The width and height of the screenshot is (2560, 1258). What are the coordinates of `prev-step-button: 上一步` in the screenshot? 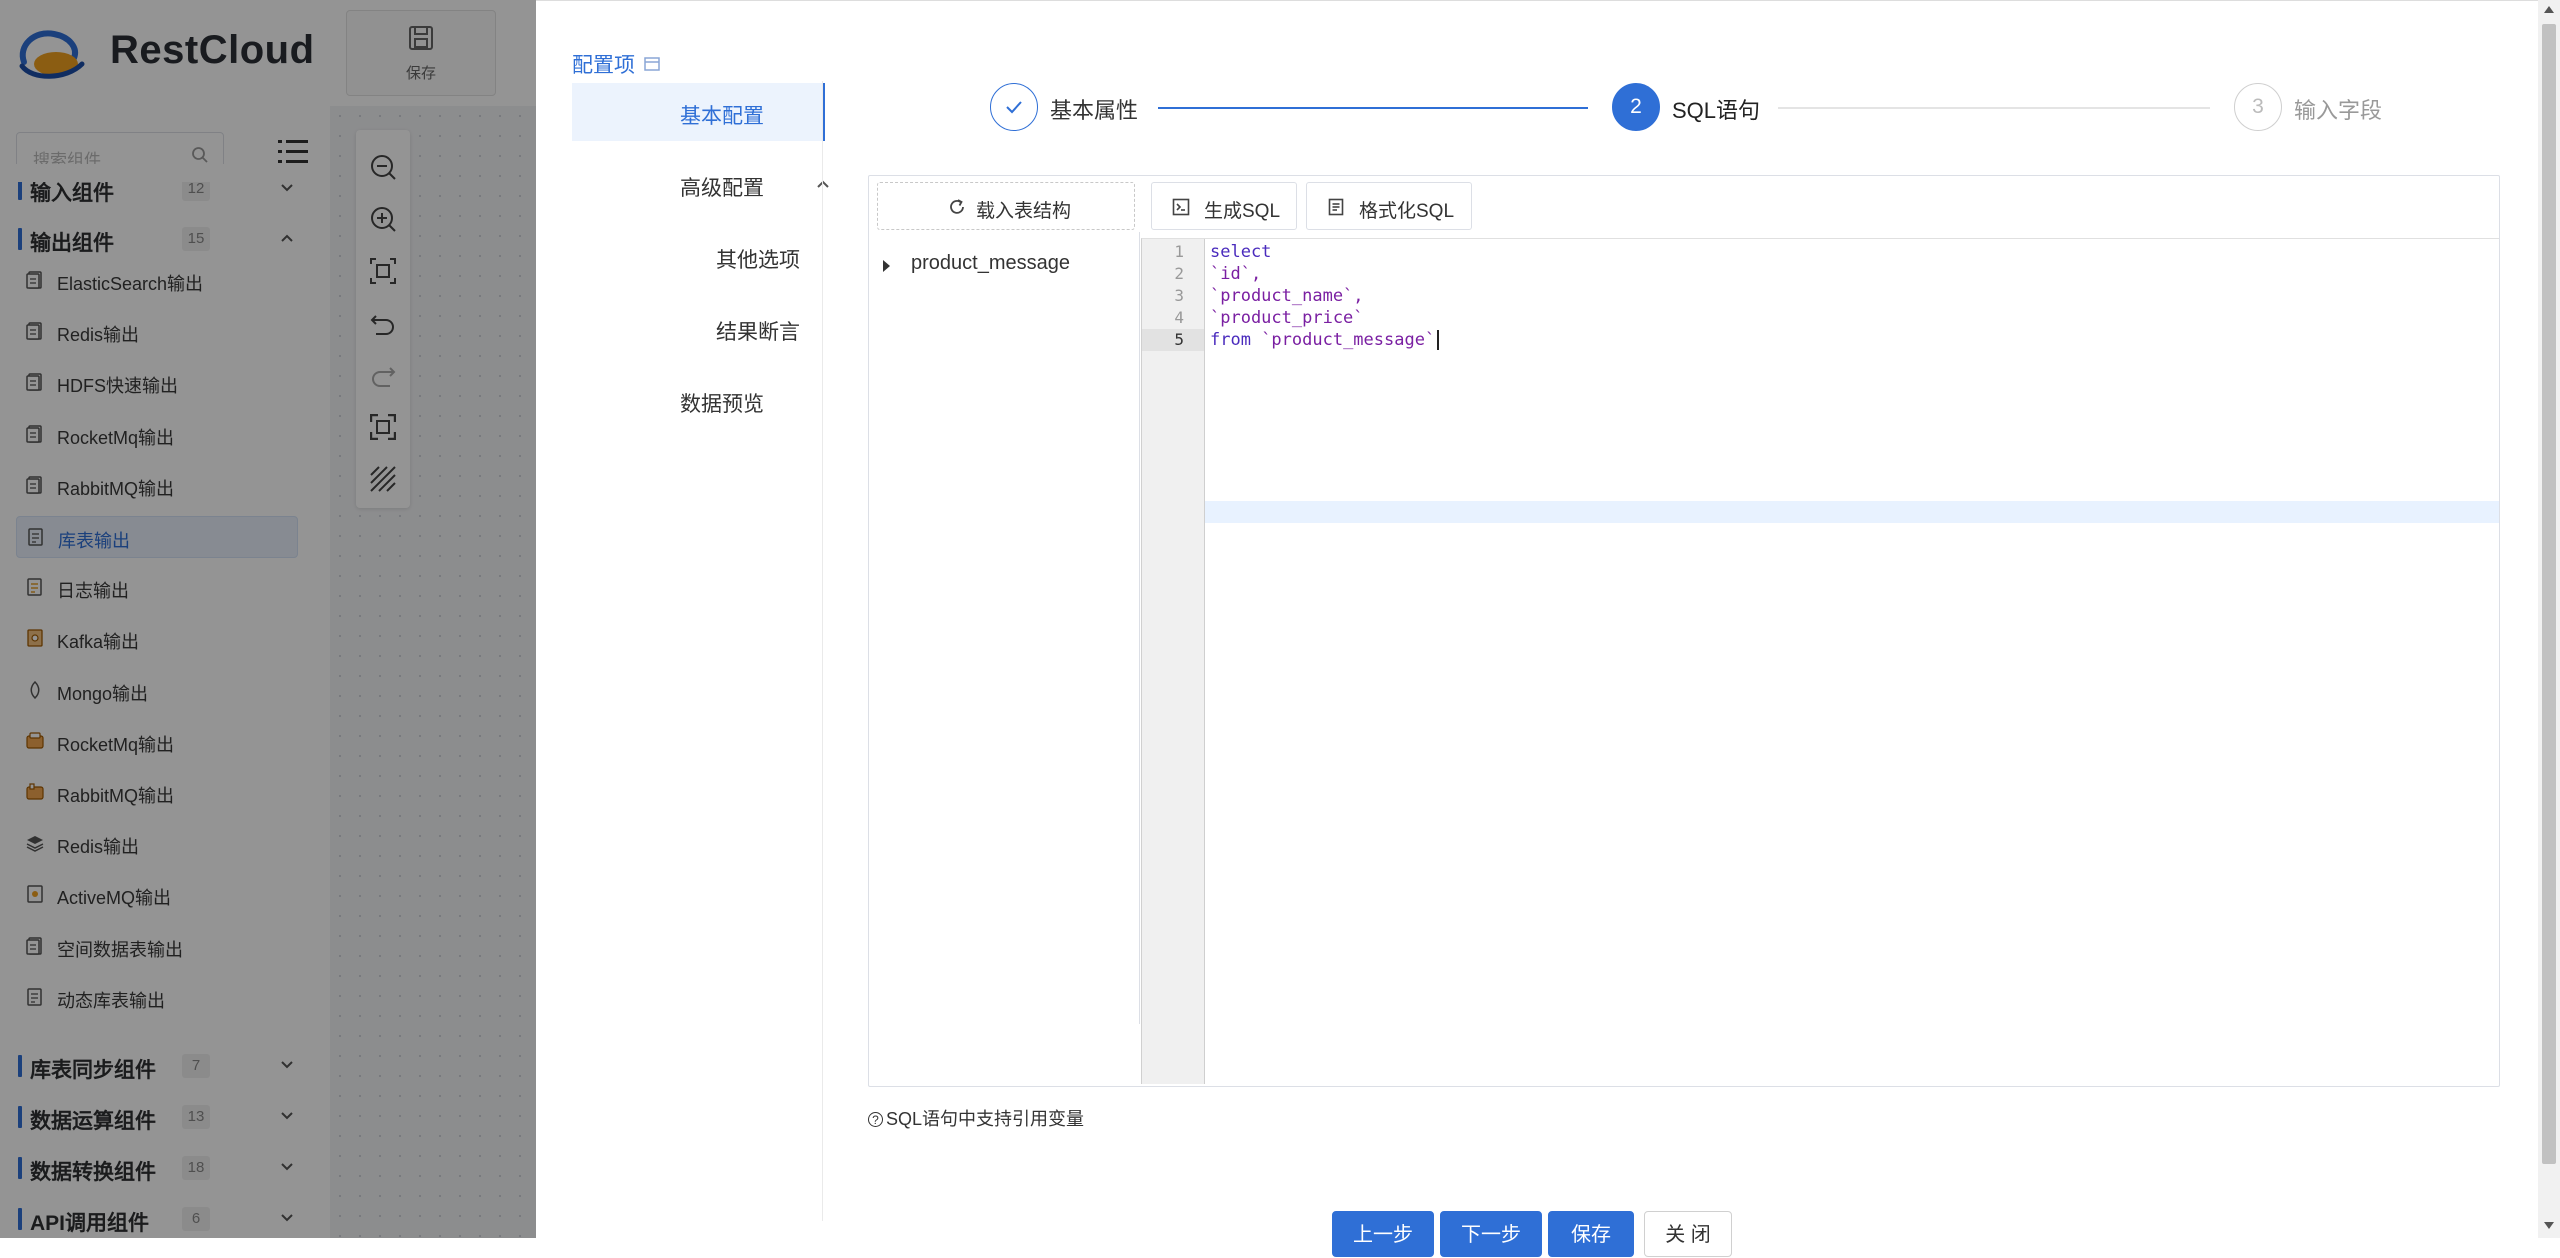 It's located at (1383, 1234).